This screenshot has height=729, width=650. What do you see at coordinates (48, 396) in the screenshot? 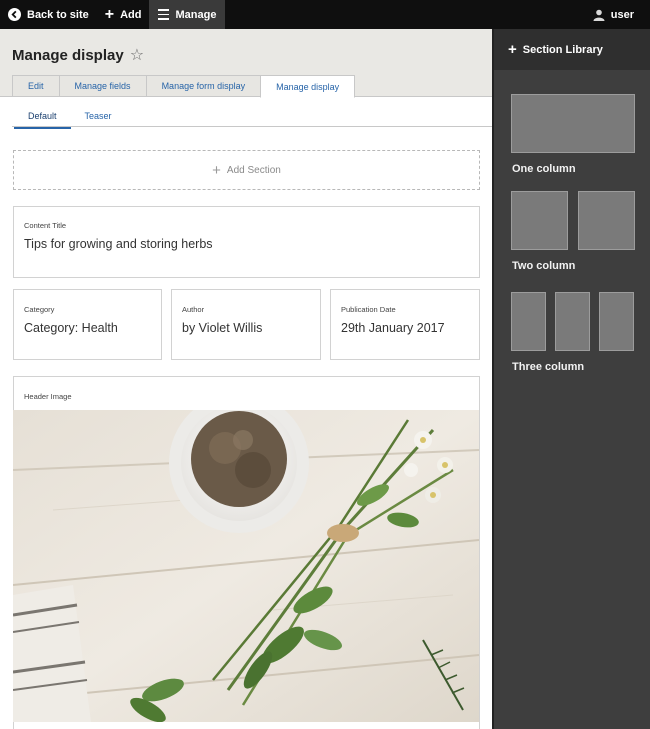
I see `field-label: Header Image` at bounding box center [48, 396].